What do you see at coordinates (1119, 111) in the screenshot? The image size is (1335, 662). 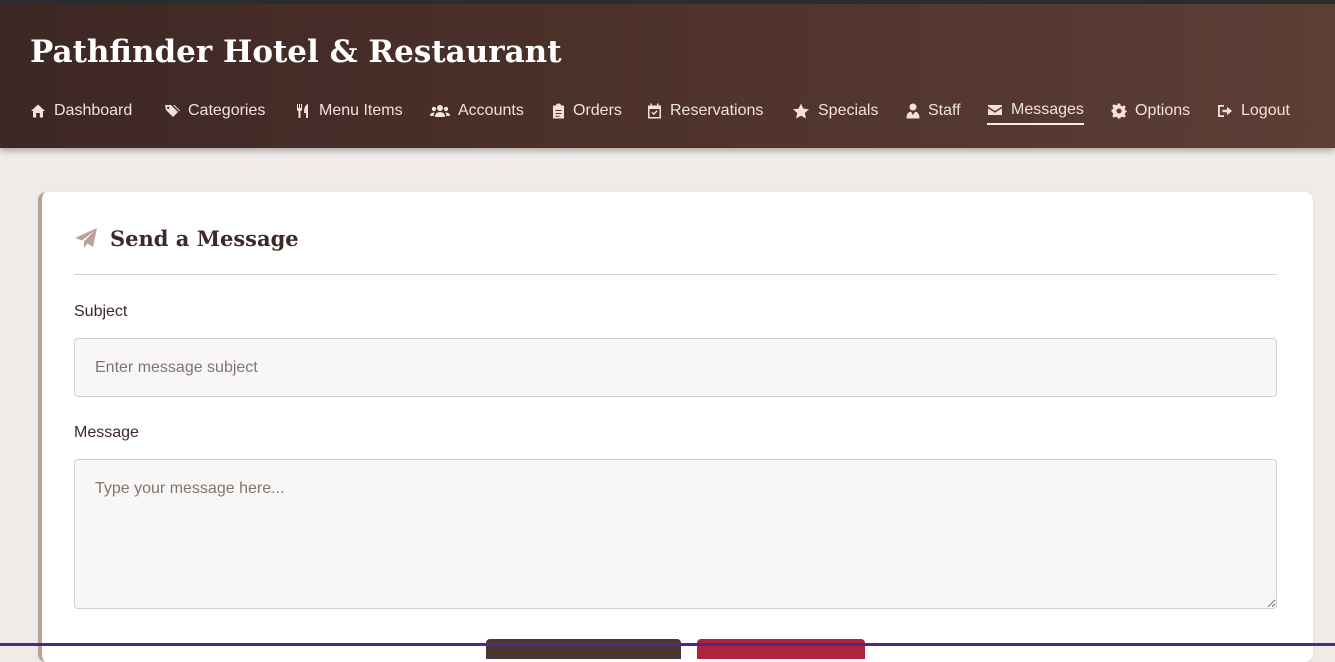 I see `gear-icon` at bounding box center [1119, 111].